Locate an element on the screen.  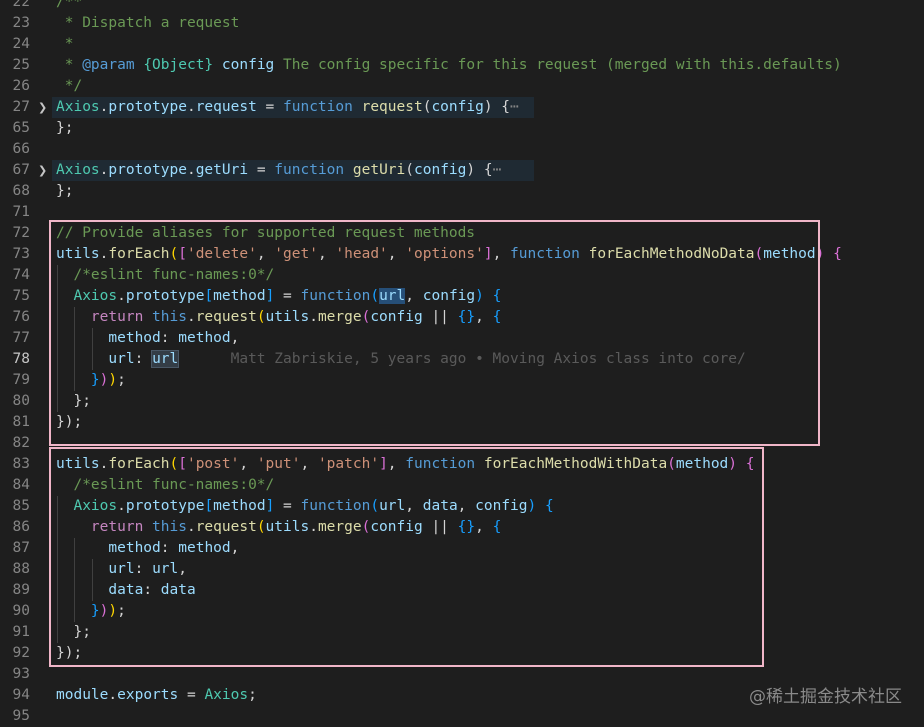
code-token: 'delete' is located at coordinates (221, 254).